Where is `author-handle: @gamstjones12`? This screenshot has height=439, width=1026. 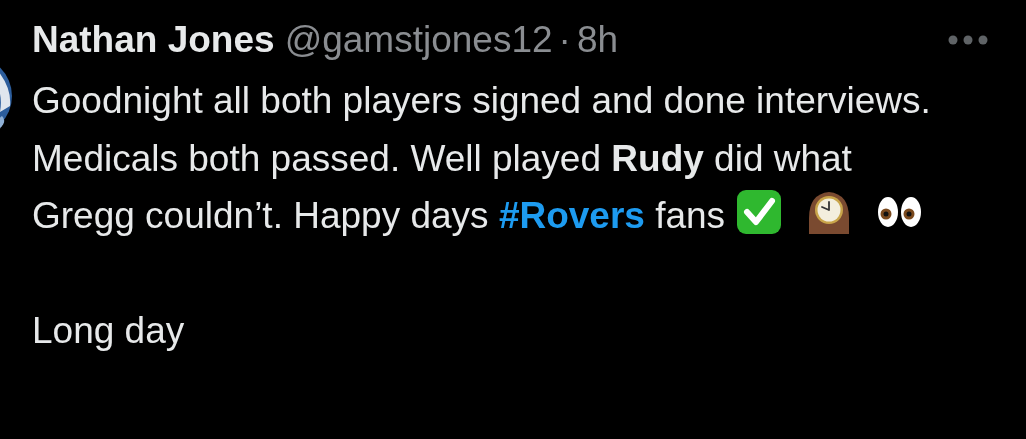
author-handle: @gamstjones12 is located at coordinates (418, 40).